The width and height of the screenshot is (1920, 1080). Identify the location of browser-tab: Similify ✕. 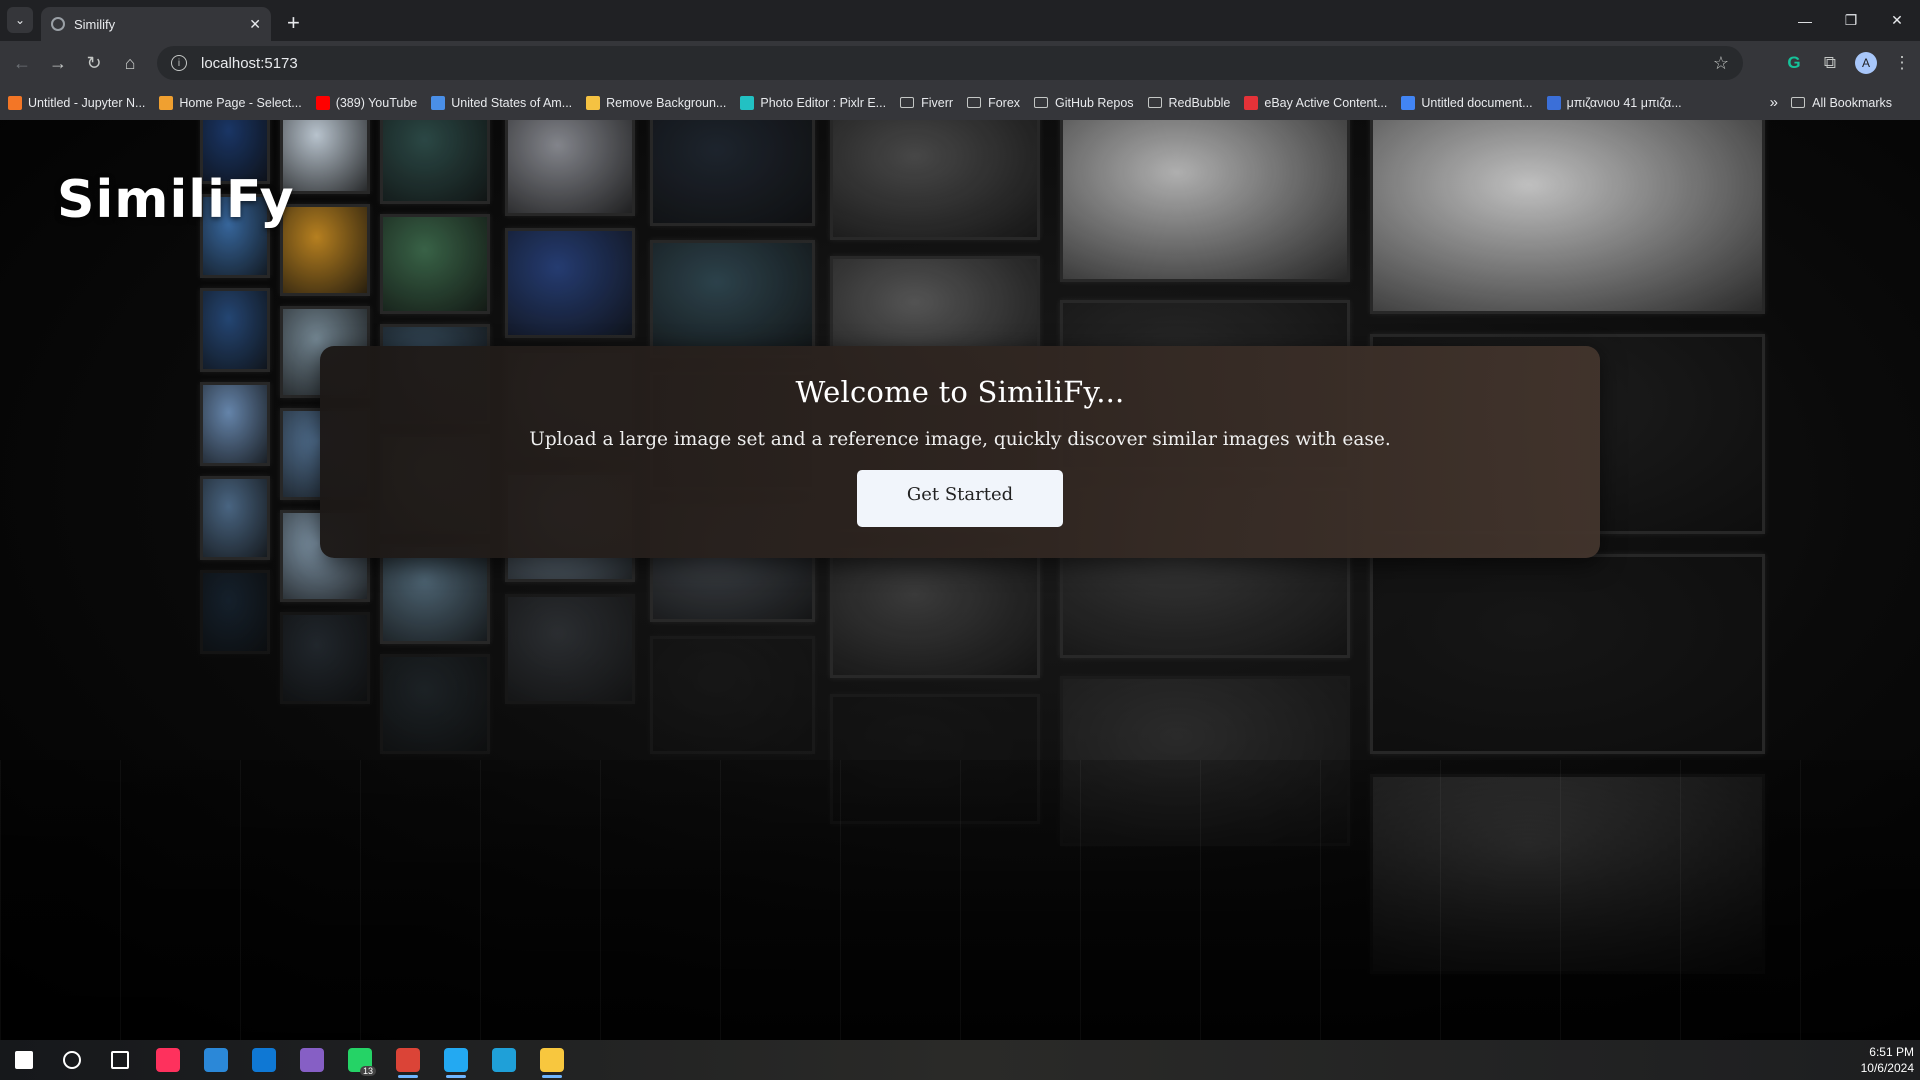
(156, 24).